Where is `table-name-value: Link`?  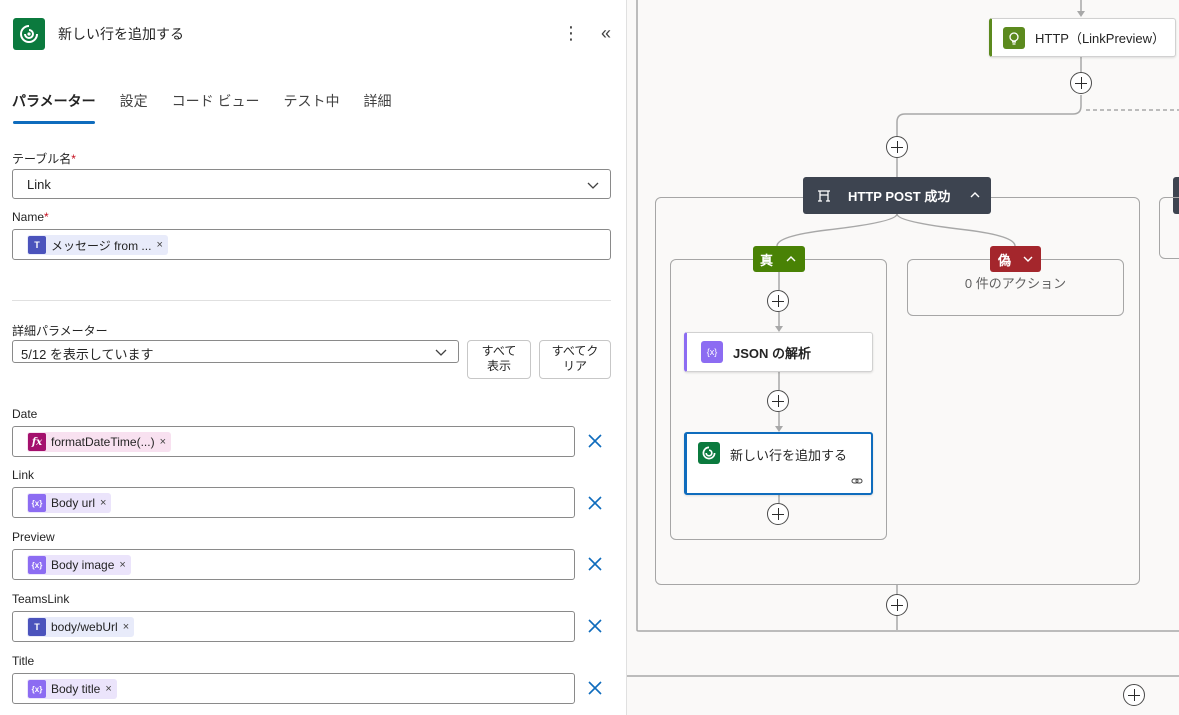
table-name-value: Link is located at coordinates (39, 184).